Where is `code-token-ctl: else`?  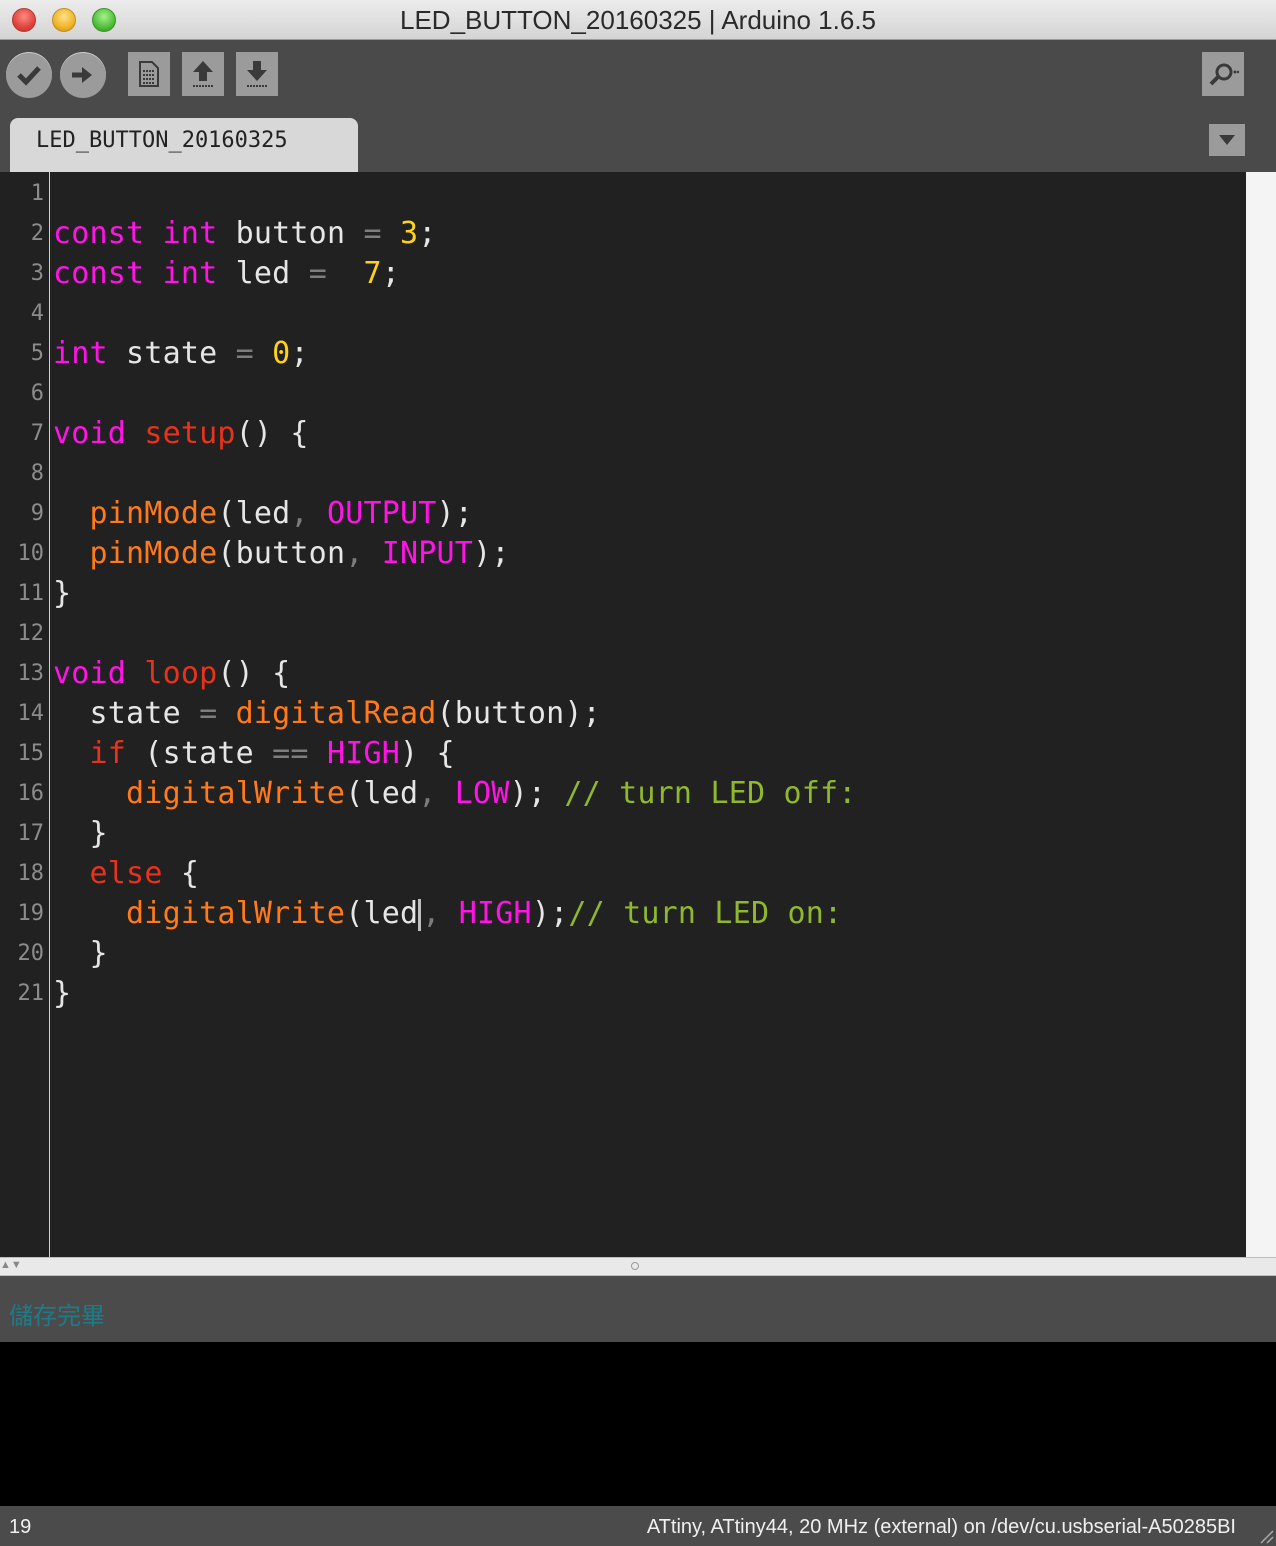
code-token-ctl: else is located at coordinates (126, 873).